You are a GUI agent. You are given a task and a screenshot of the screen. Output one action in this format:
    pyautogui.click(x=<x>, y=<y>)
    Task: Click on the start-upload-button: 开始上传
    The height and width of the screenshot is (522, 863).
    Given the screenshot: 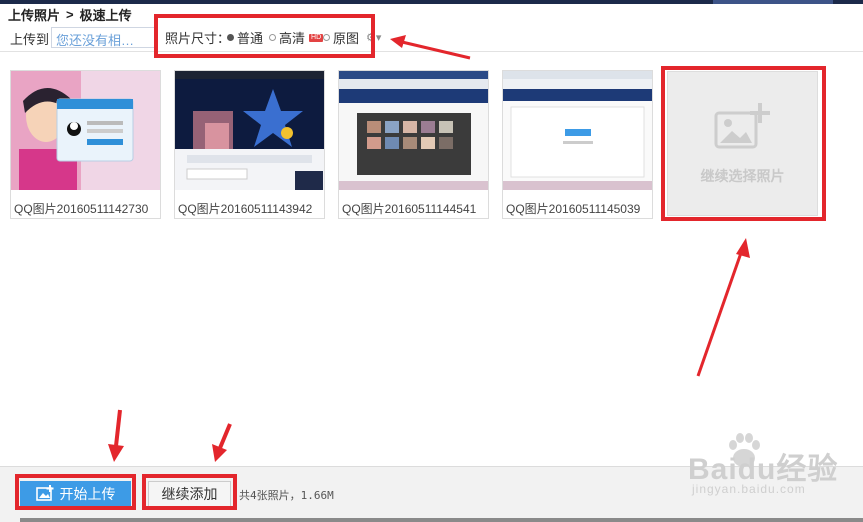 What is the action you would take?
    pyautogui.click(x=75, y=494)
    